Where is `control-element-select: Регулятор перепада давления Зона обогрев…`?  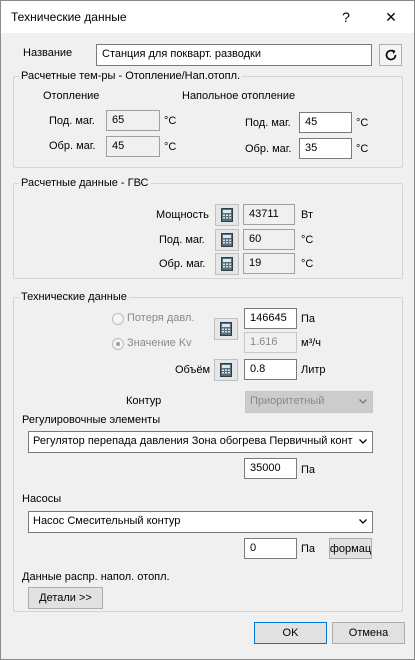 control-element-select: Регулятор перепада давления Зона обогрев… is located at coordinates (200, 442).